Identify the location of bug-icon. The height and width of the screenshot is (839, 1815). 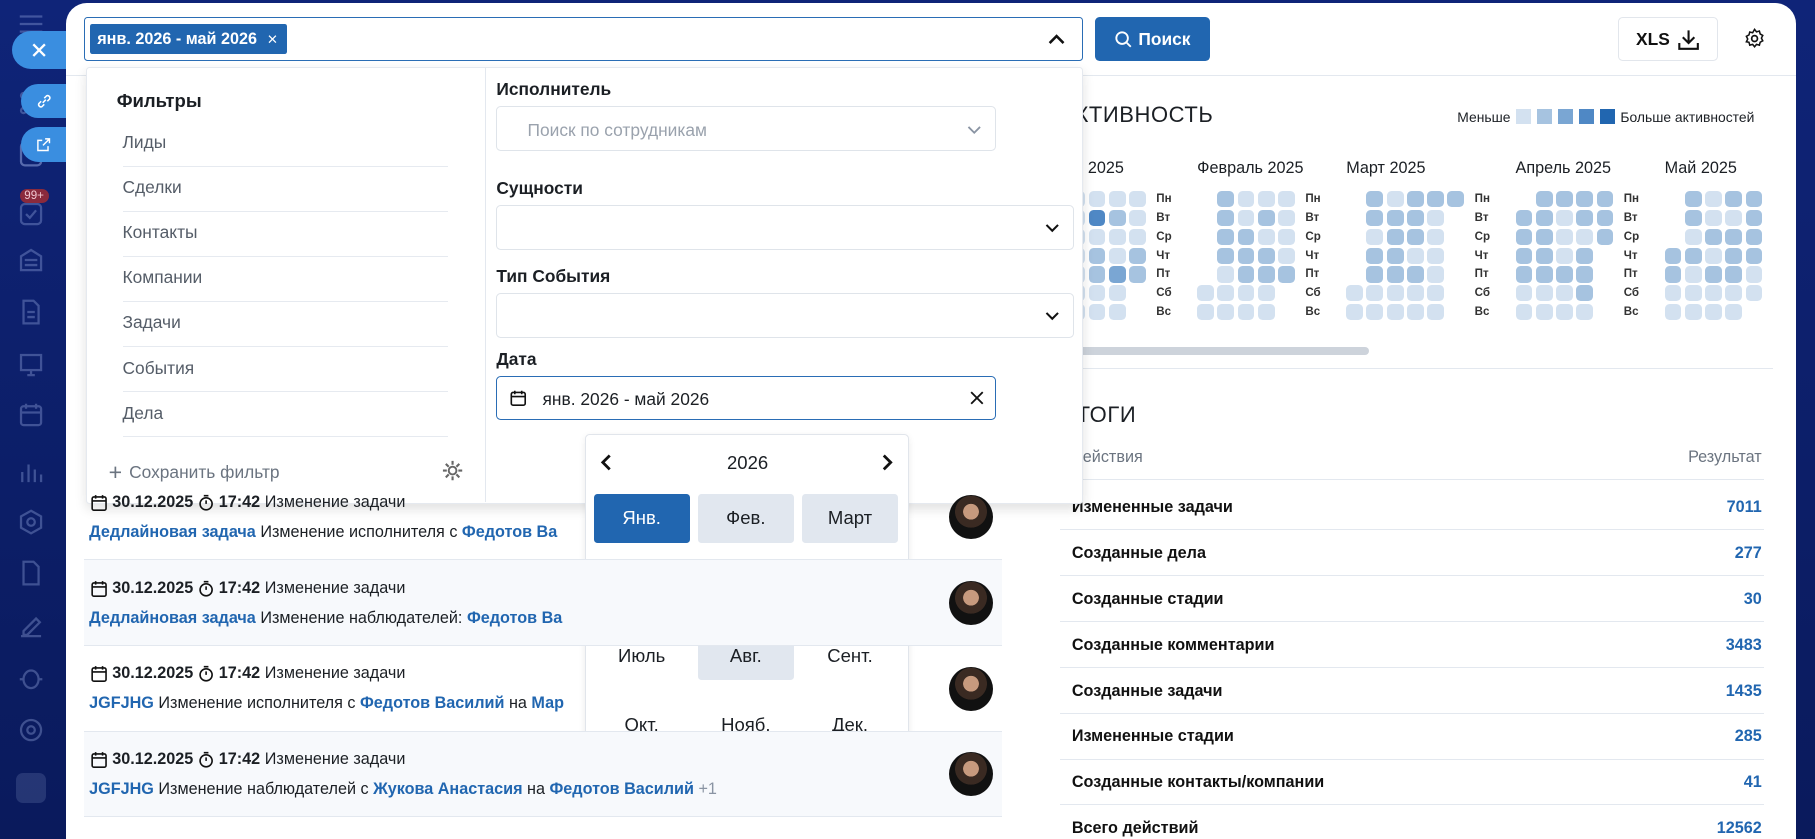
(31, 678).